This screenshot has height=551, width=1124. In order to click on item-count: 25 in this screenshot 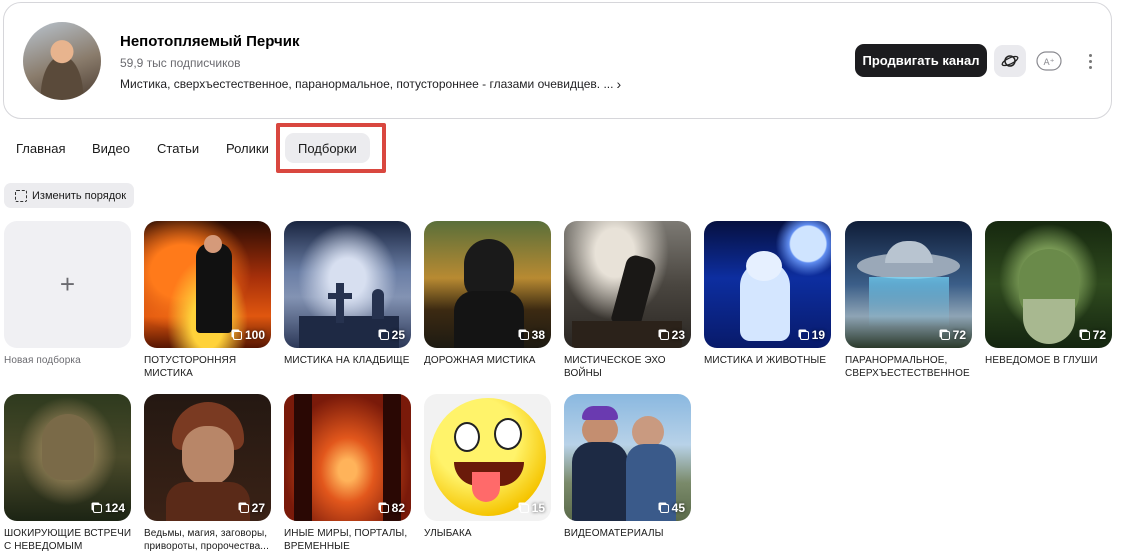, I will do `click(392, 335)`.